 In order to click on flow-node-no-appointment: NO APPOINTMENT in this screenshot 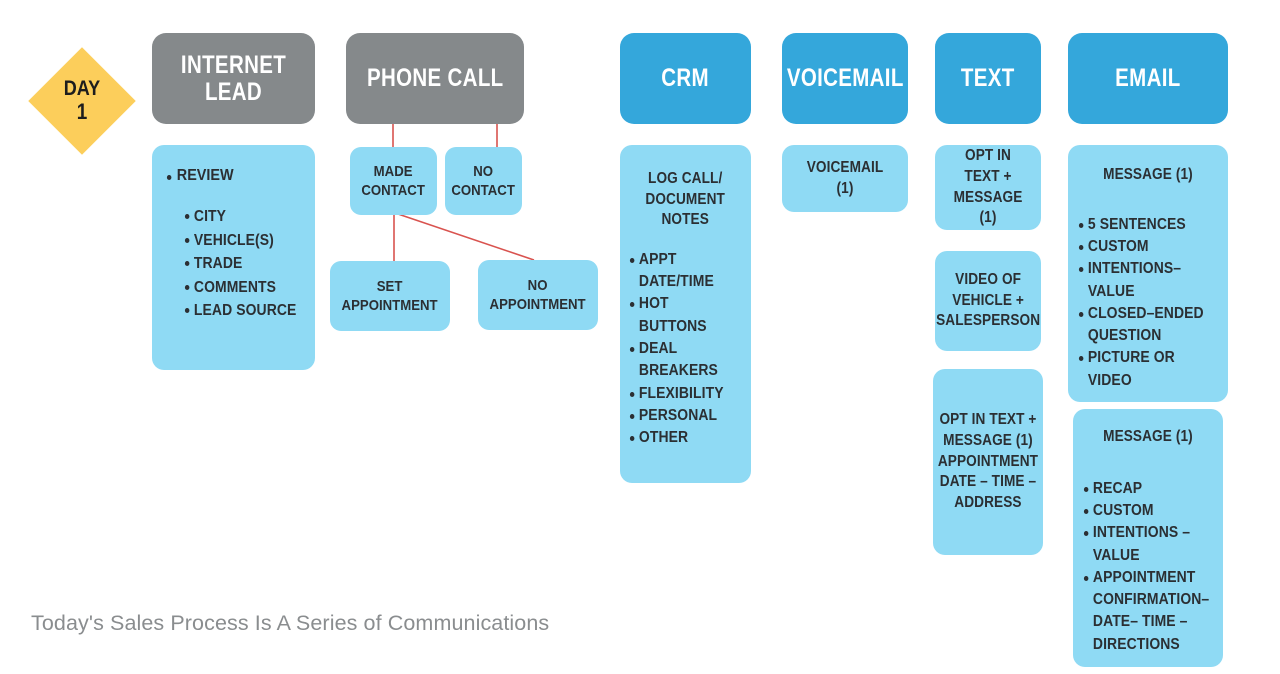, I will do `click(538, 295)`.